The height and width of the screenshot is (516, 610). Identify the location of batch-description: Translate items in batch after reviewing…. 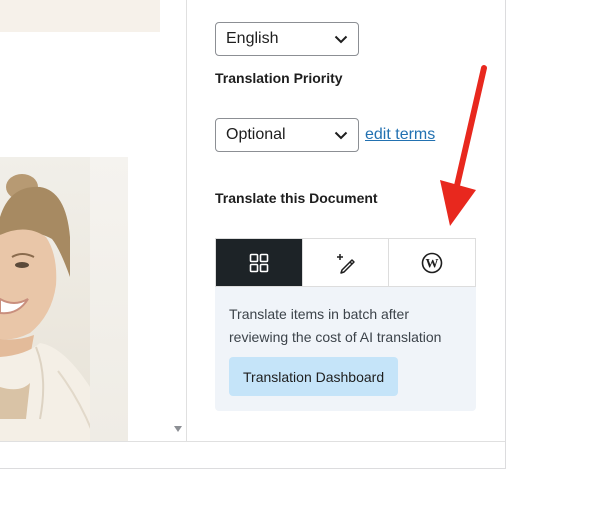
(335, 325).